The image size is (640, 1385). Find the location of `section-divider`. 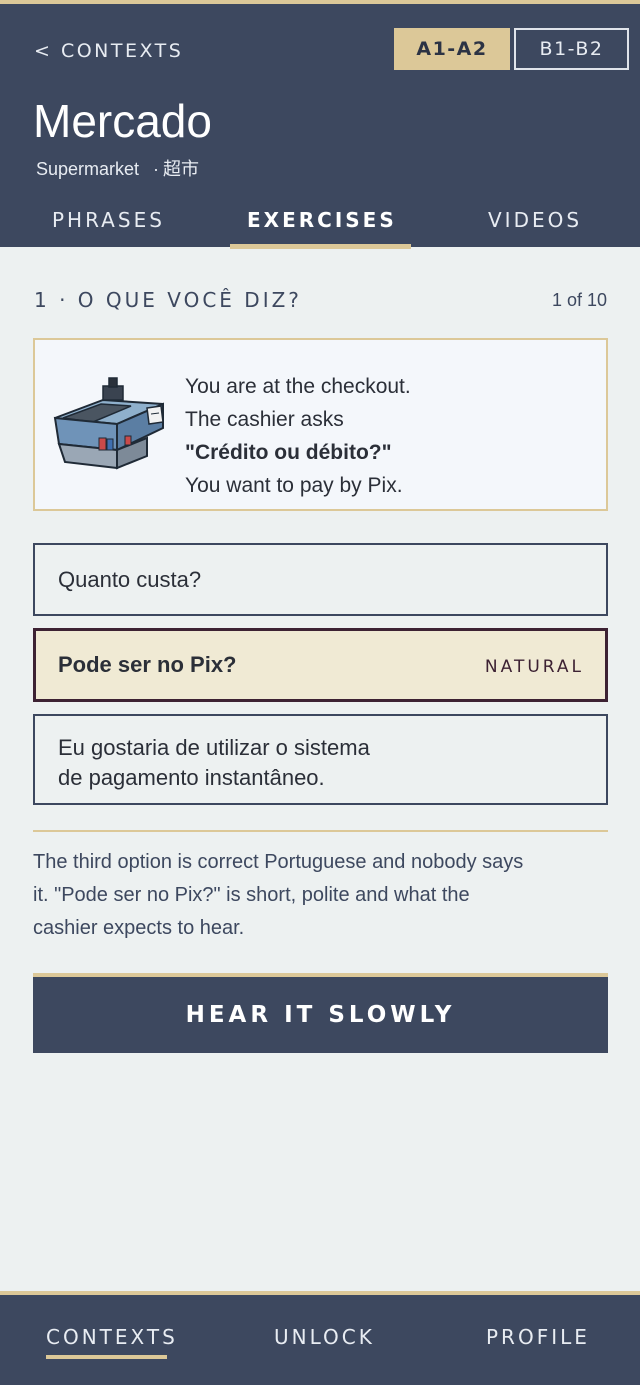

section-divider is located at coordinates (320, 831).